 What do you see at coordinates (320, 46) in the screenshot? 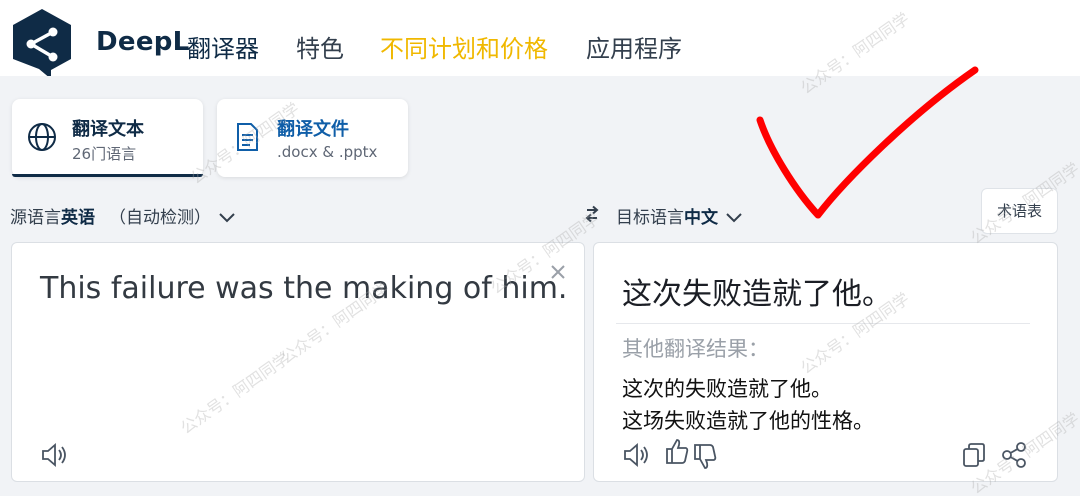
I see `nav-features-link: 特色` at bounding box center [320, 46].